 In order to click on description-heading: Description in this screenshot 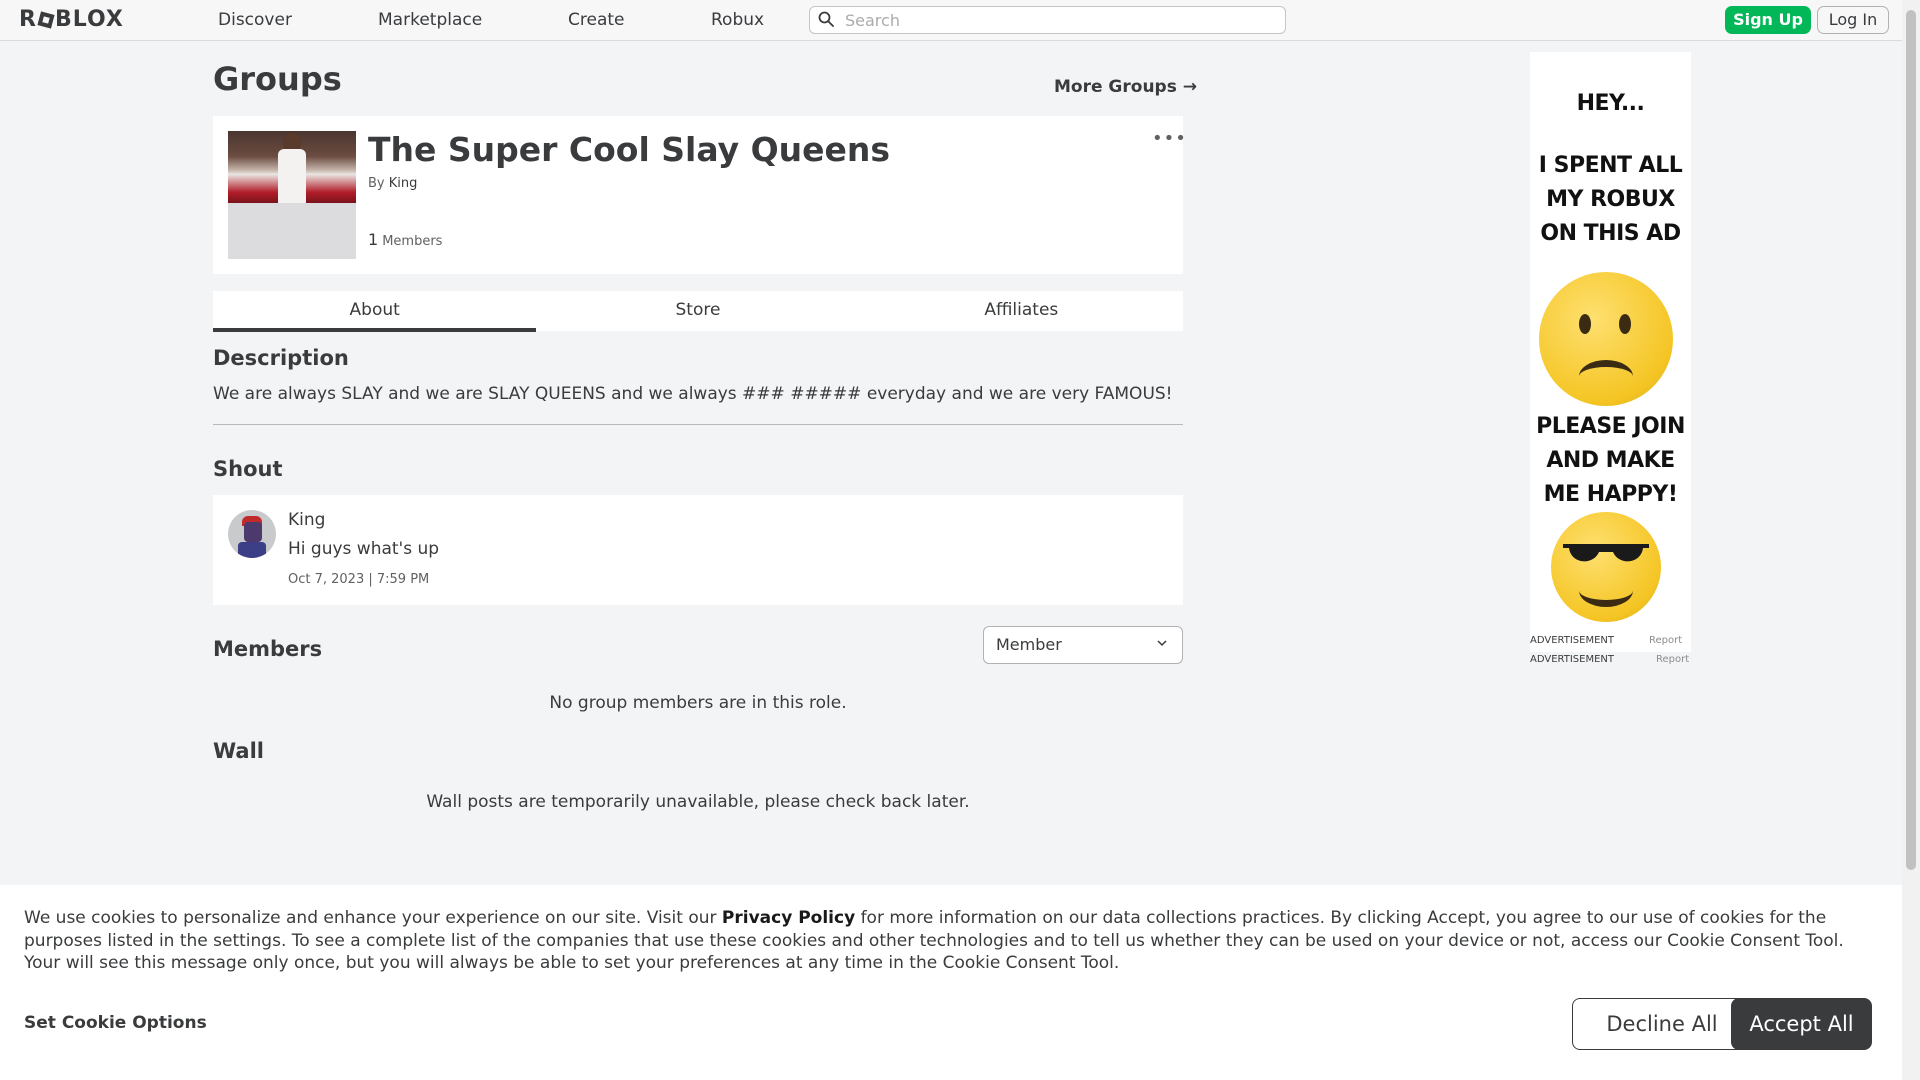, I will do `click(281, 358)`.